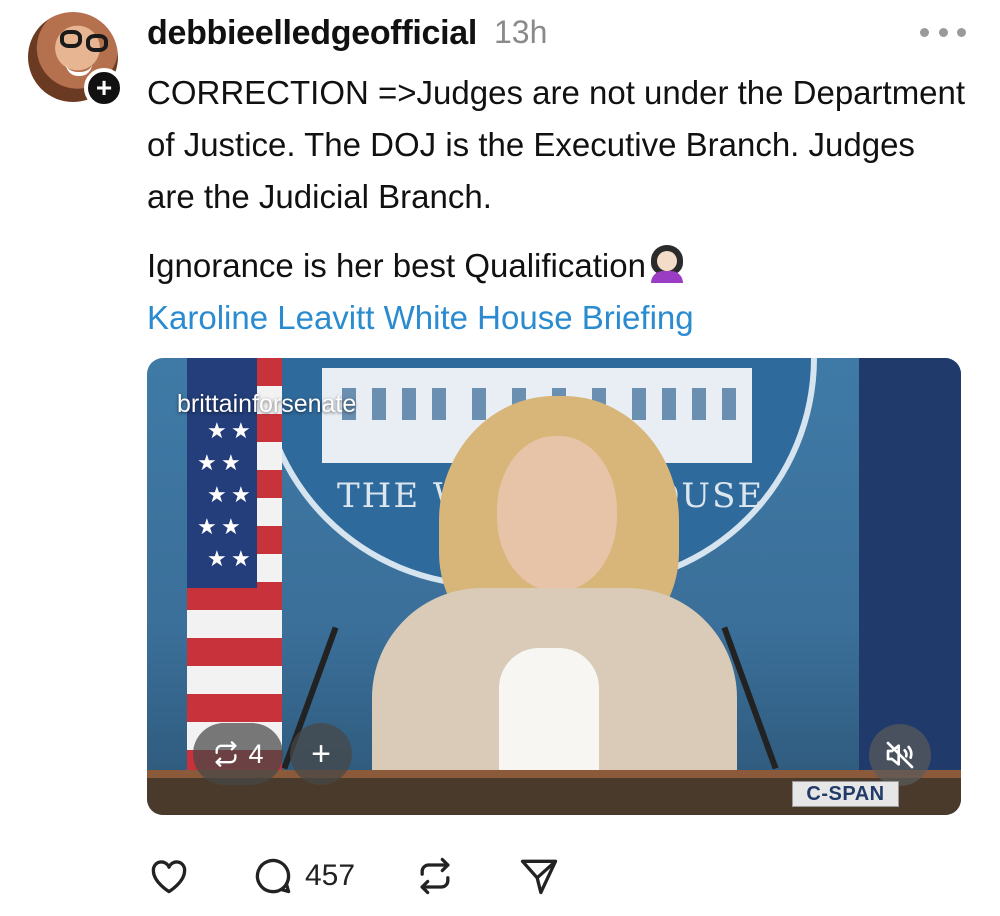 The height and width of the screenshot is (916, 1000). Describe the element at coordinates (71, 39) in the screenshot. I see `avatar-glasses-left` at that location.